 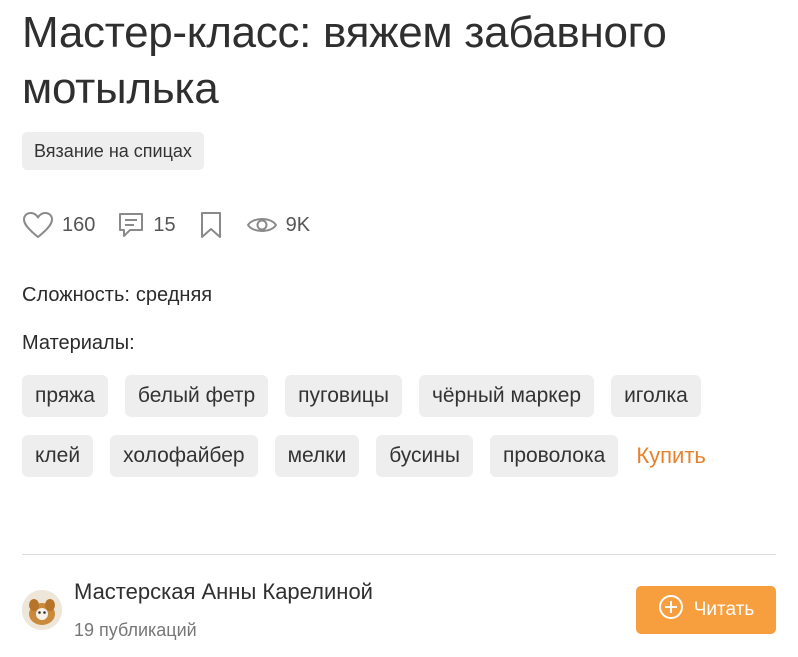 I want to click on difficulty-label: Сложность:, so click(x=76, y=295).